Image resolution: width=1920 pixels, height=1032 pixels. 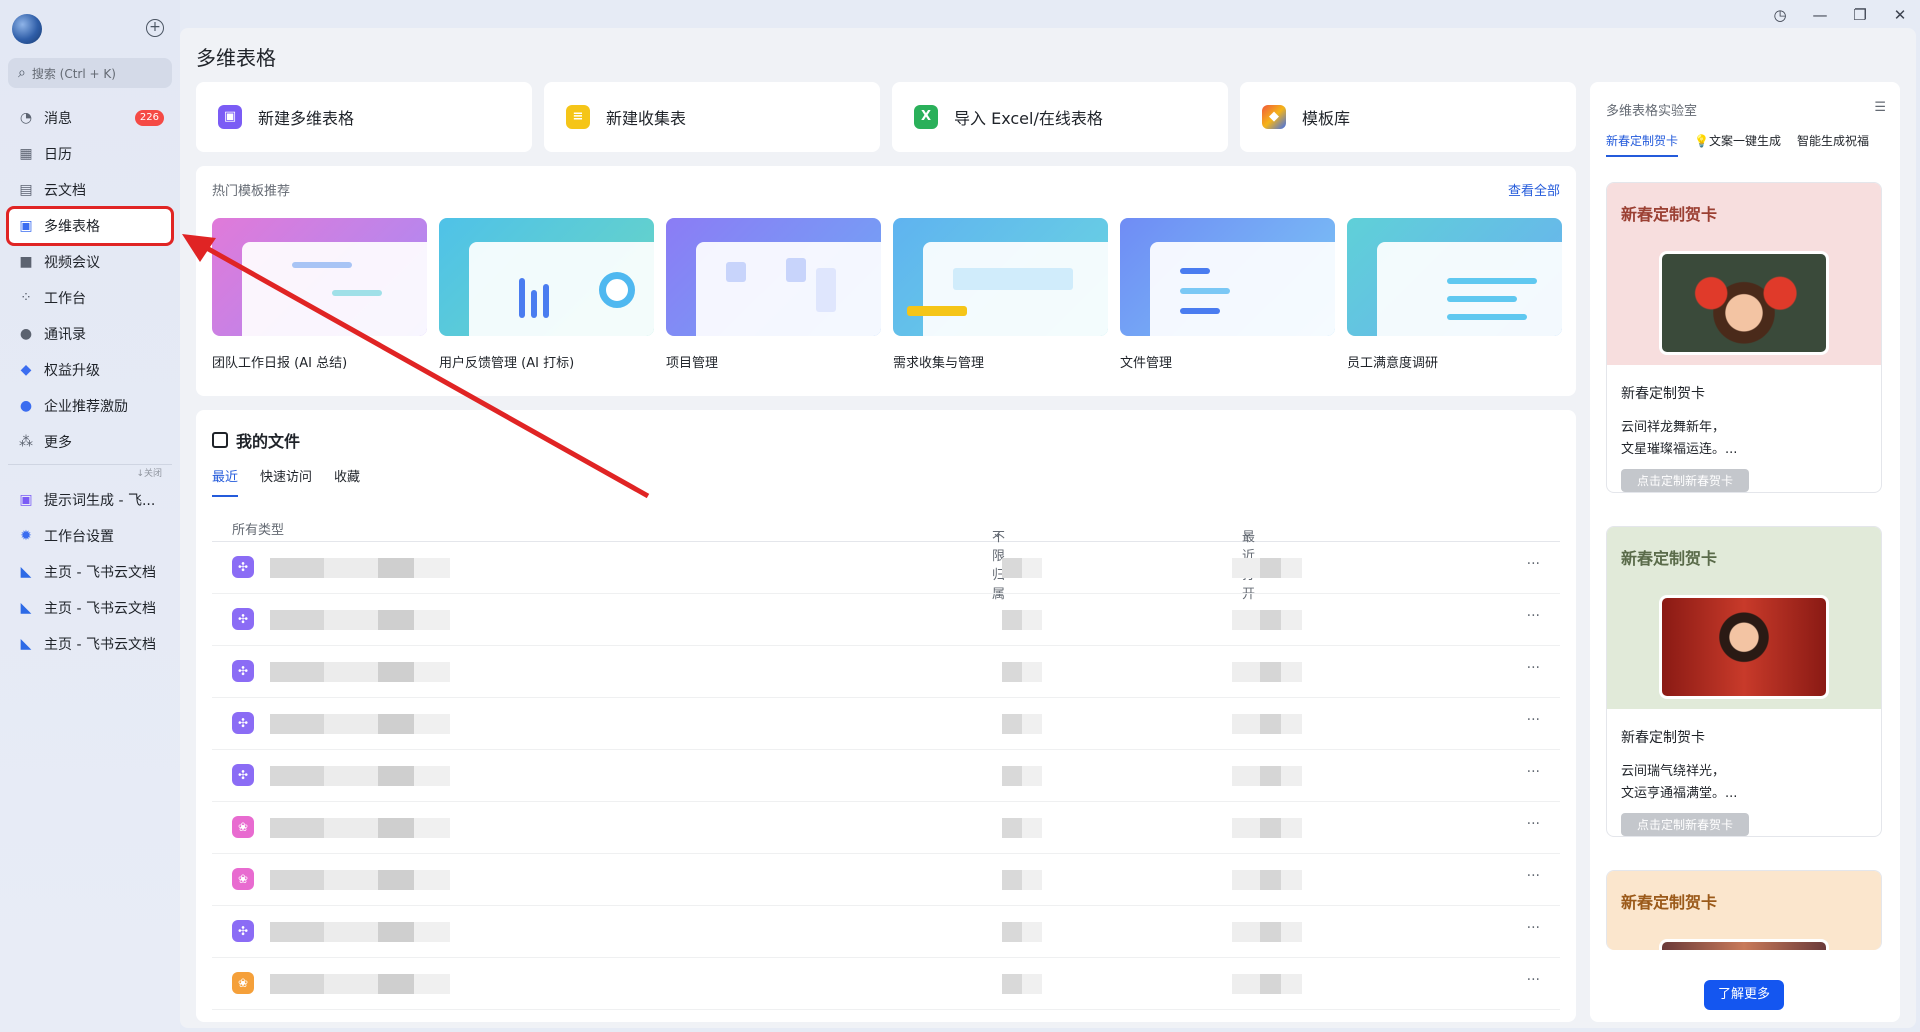 What do you see at coordinates (1642, 144) in the screenshot?
I see `tab-greeting-card: 新春定制贺卡` at bounding box center [1642, 144].